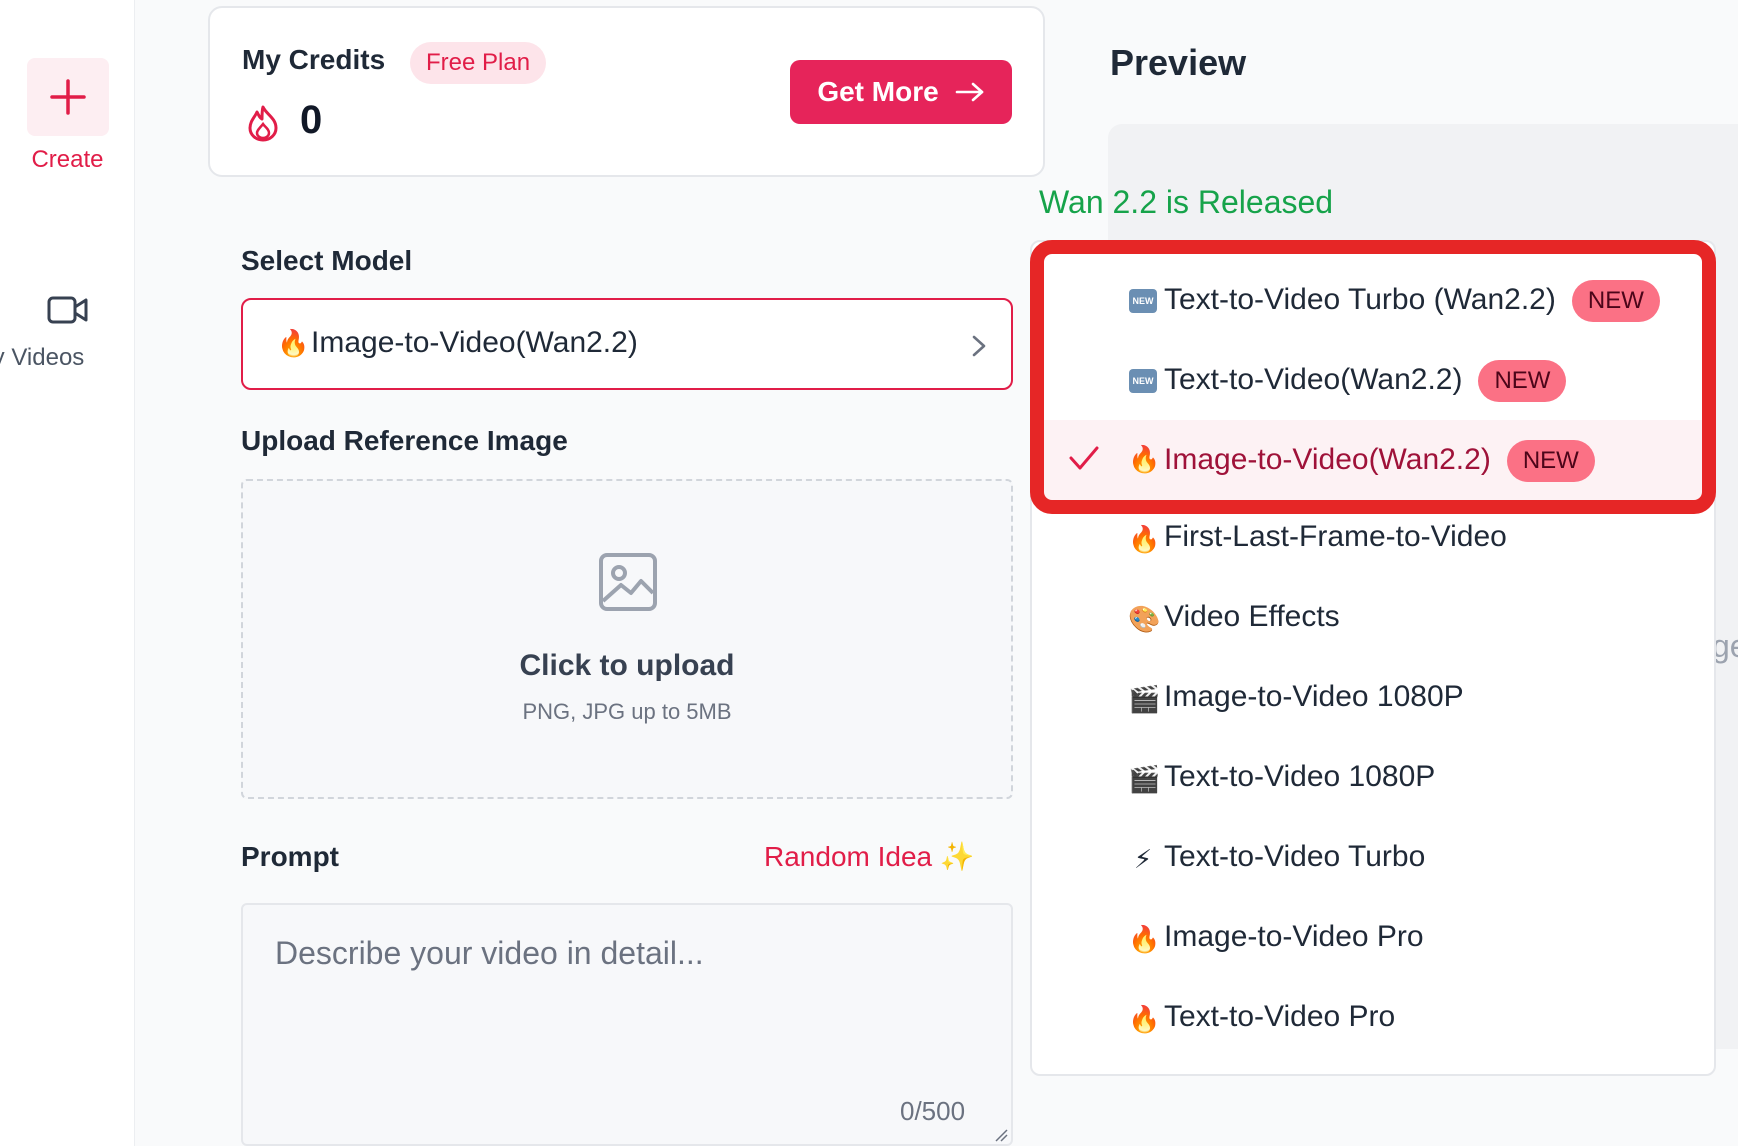 The height and width of the screenshot is (1146, 1738). What do you see at coordinates (474, 342) in the screenshot?
I see `model-select-value: Image-to-Video(Wan2.2)` at bounding box center [474, 342].